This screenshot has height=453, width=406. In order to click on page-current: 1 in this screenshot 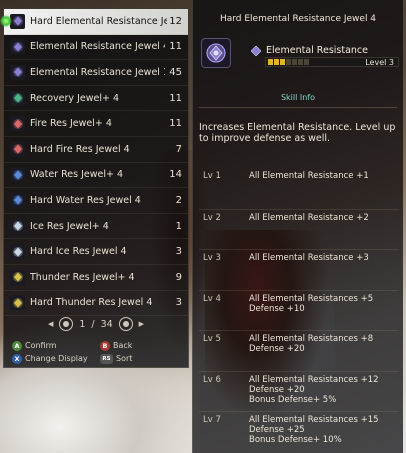, I will do `click(82, 324)`.